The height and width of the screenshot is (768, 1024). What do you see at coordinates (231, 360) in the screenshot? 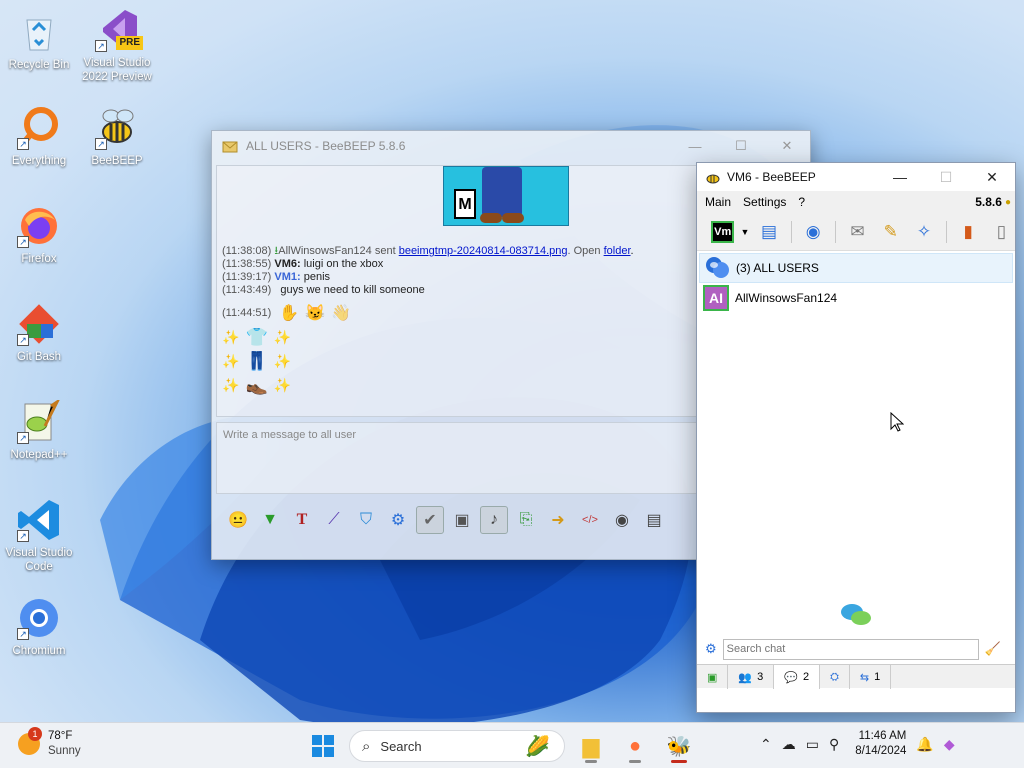
I see `sparkles-icon: ✨` at bounding box center [231, 360].